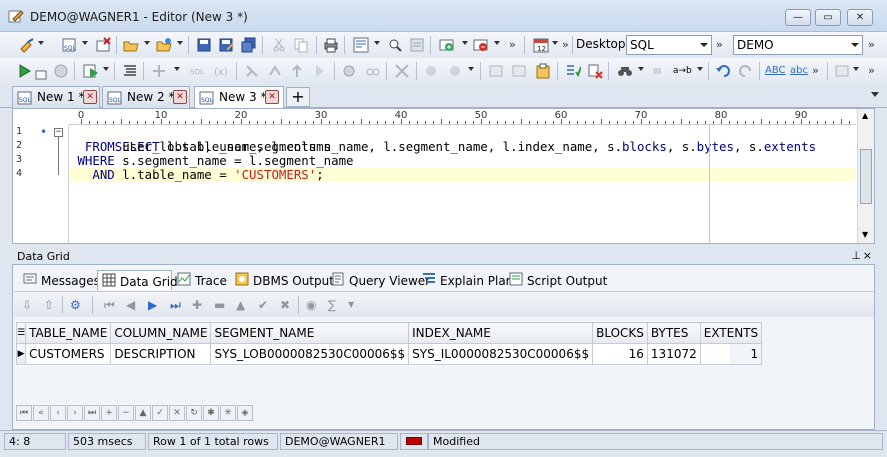  What do you see at coordinates (130, 305) in the screenshot?
I see `prior-record-icon: ◀` at bounding box center [130, 305].